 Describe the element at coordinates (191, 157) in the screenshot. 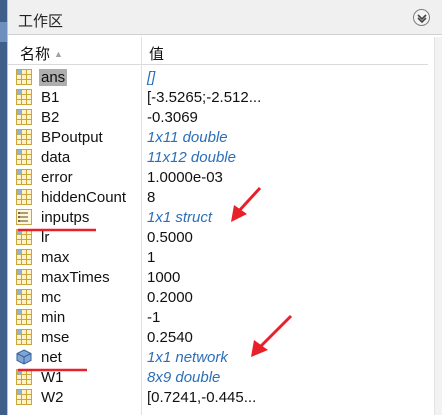

I see `variable-value: 11x12 double` at that location.